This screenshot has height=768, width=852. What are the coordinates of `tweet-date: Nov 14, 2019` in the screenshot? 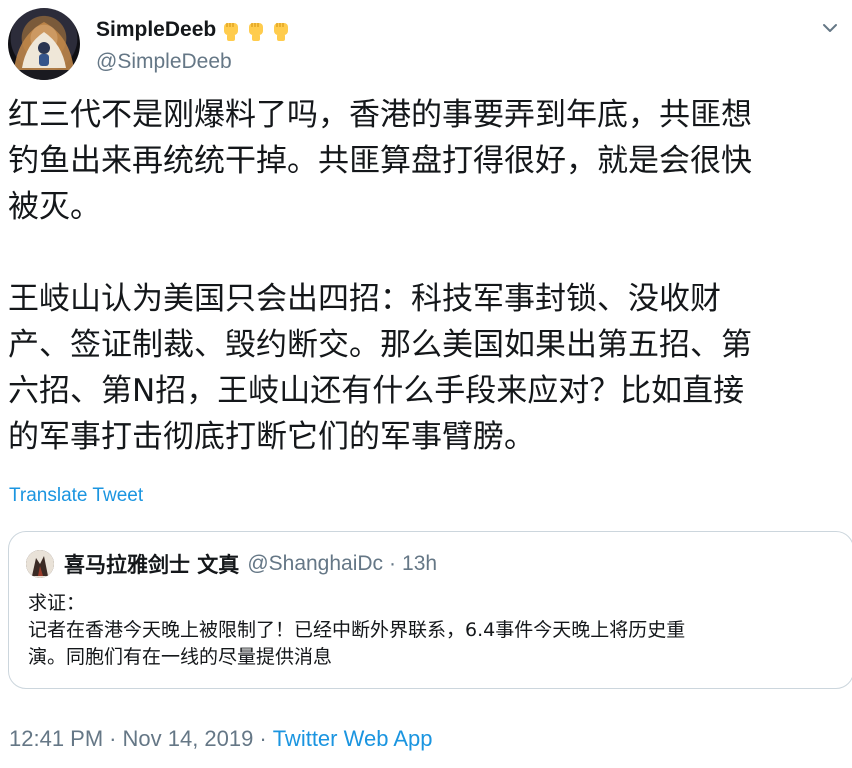 It's located at (188, 739).